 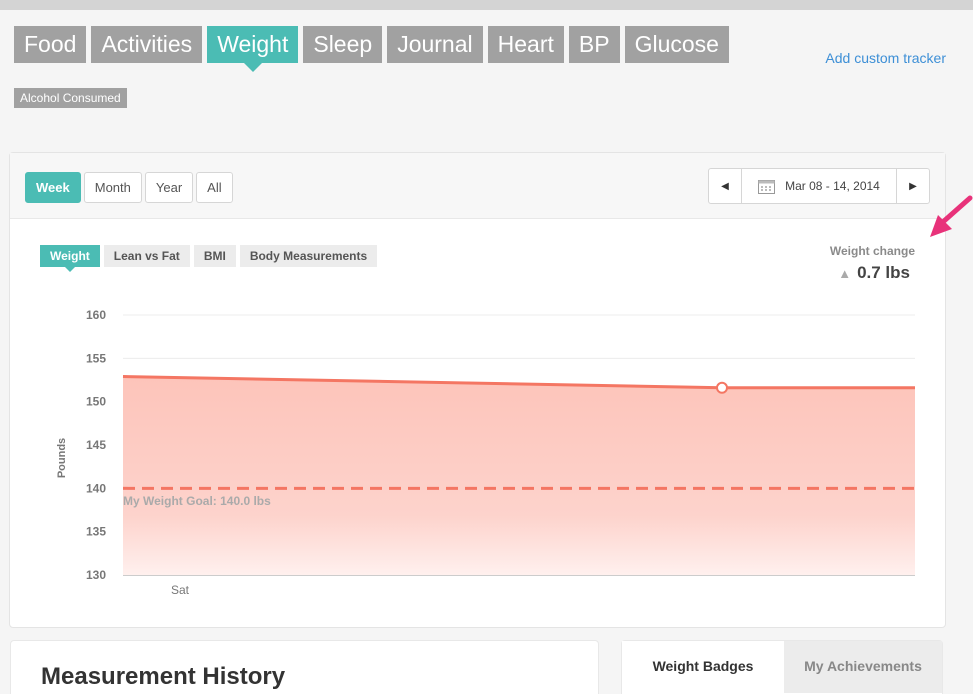 I want to click on previous-week-button: ◀, so click(x=725, y=186).